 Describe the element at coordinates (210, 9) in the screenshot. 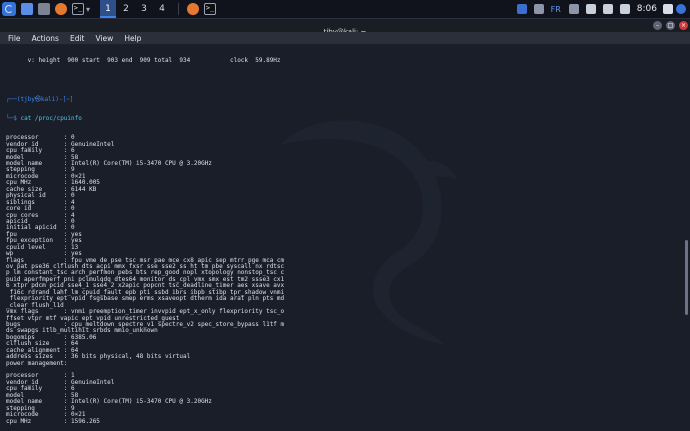

I see `terminal-task-icon: >_` at that location.